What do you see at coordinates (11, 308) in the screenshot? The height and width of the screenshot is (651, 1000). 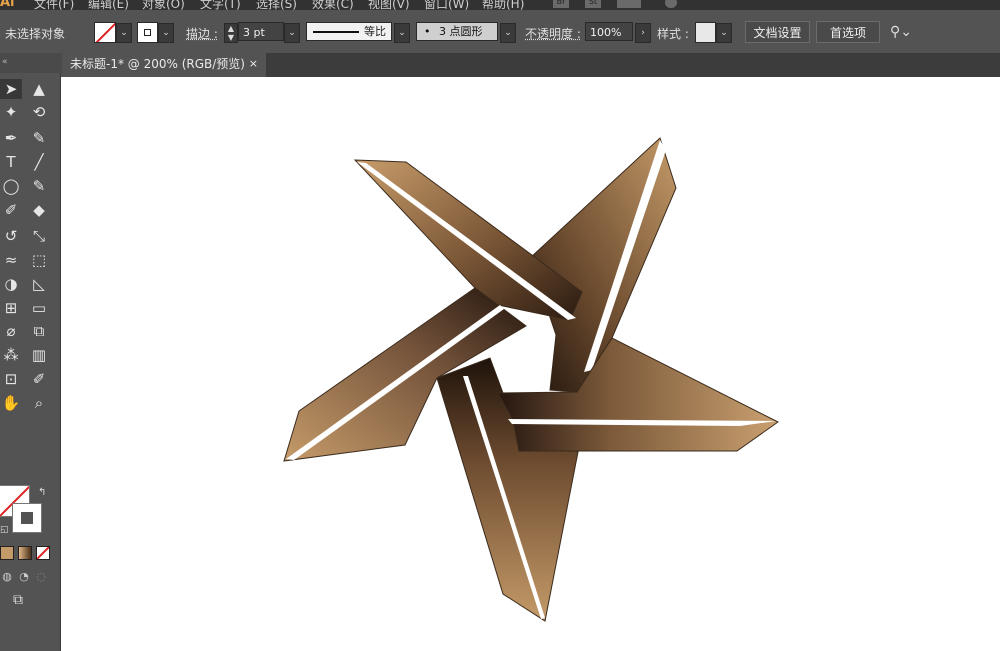 I see `mesh-tool-icon: ⊞` at bounding box center [11, 308].